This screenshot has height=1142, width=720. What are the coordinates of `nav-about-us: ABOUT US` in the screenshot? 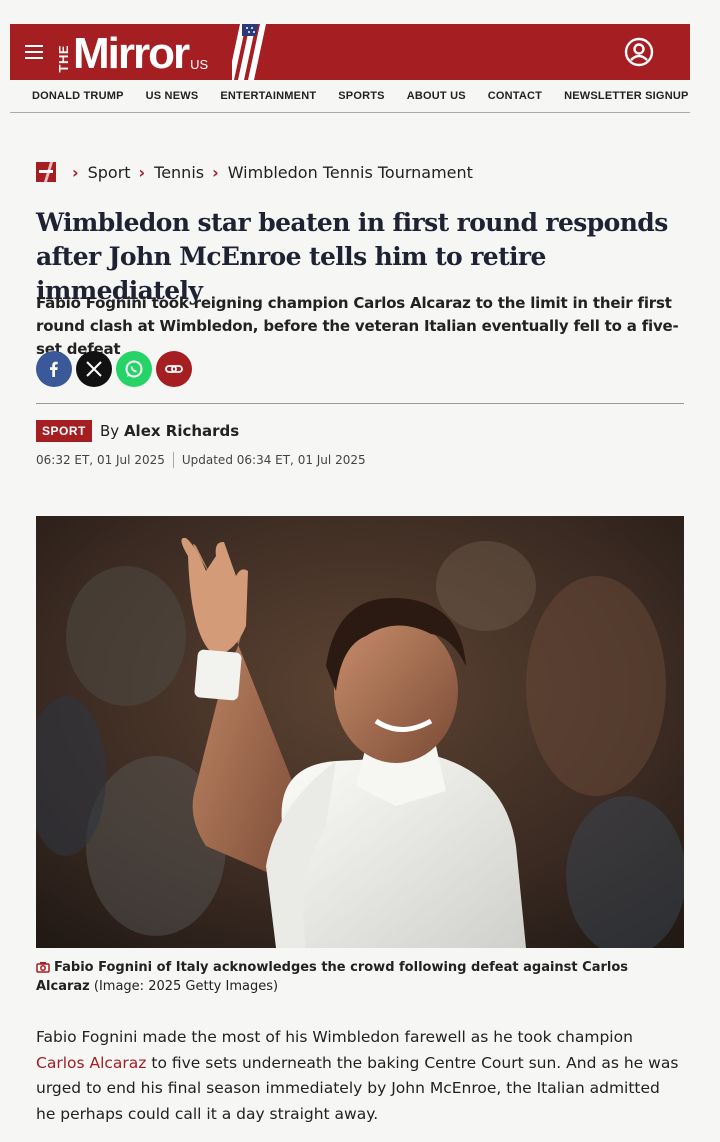 It's located at (436, 96).